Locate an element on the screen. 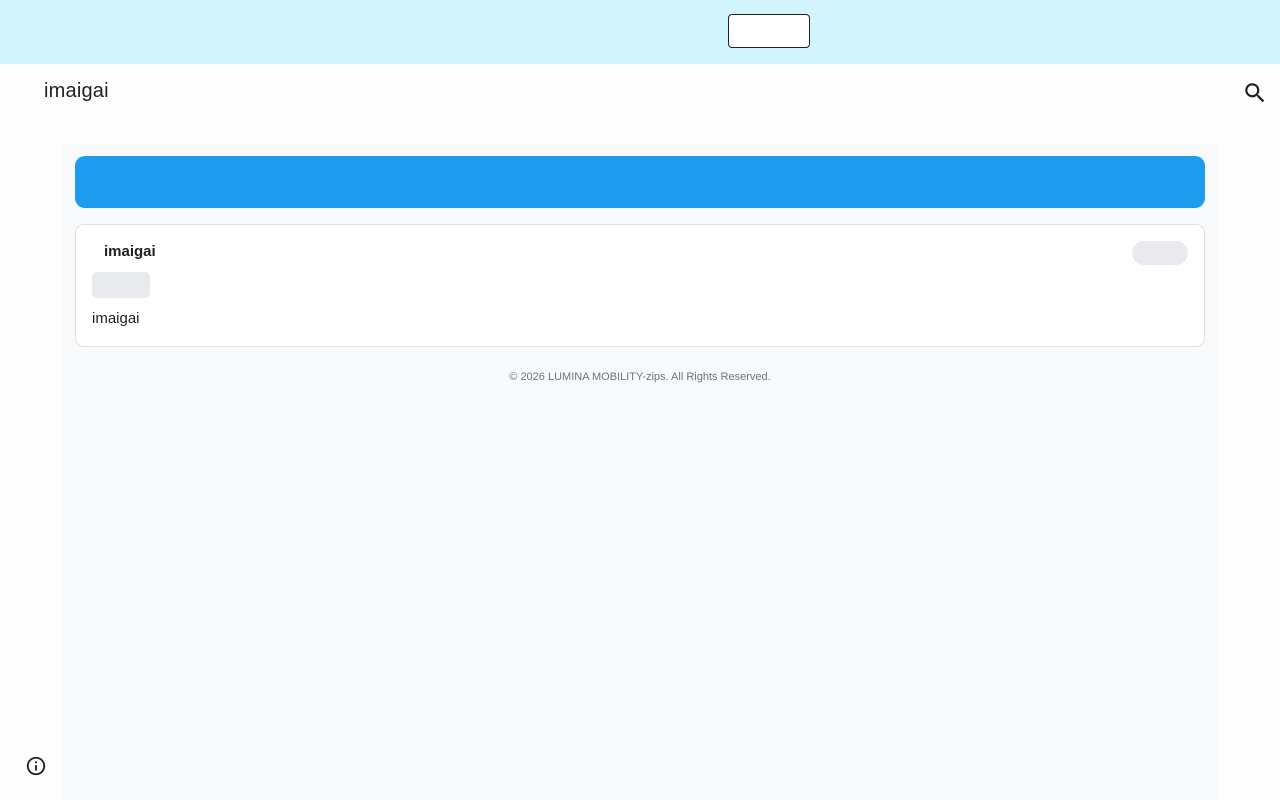 The width and height of the screenshot is (1280, 800). page-info-button is located at coordinates (36, 766).